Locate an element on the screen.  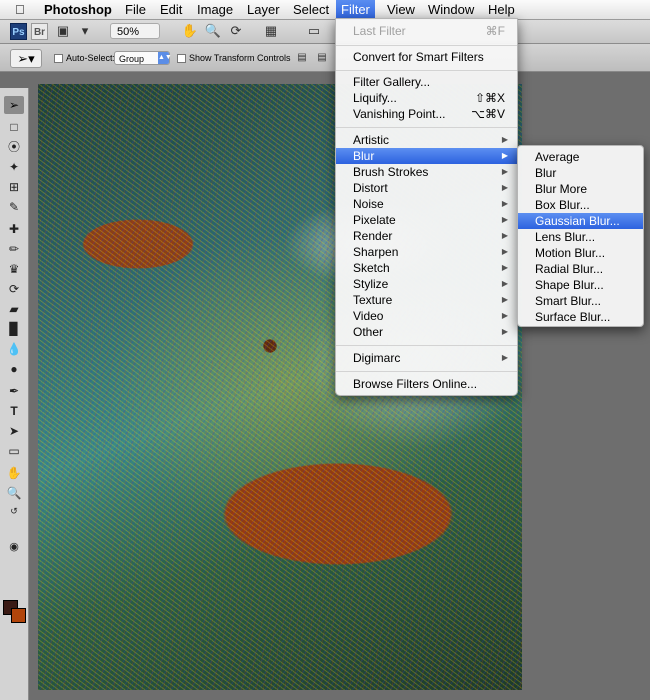
show-transform-checkbox is located at coordinates (181, 58).